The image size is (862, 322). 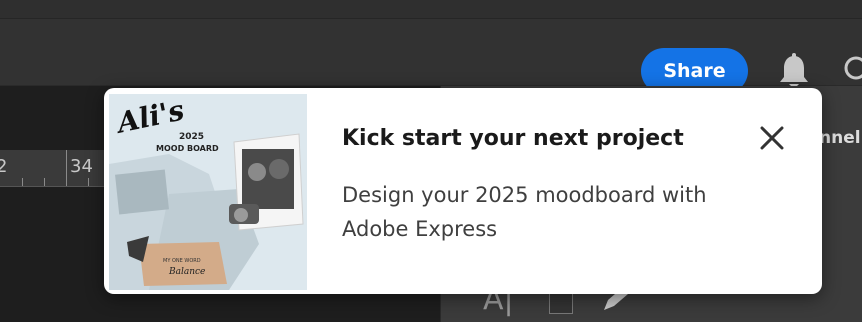 What do you see at coordinates (852, 70) in the screenshot?
I see `search-icon` at bounding box center [852, 70].